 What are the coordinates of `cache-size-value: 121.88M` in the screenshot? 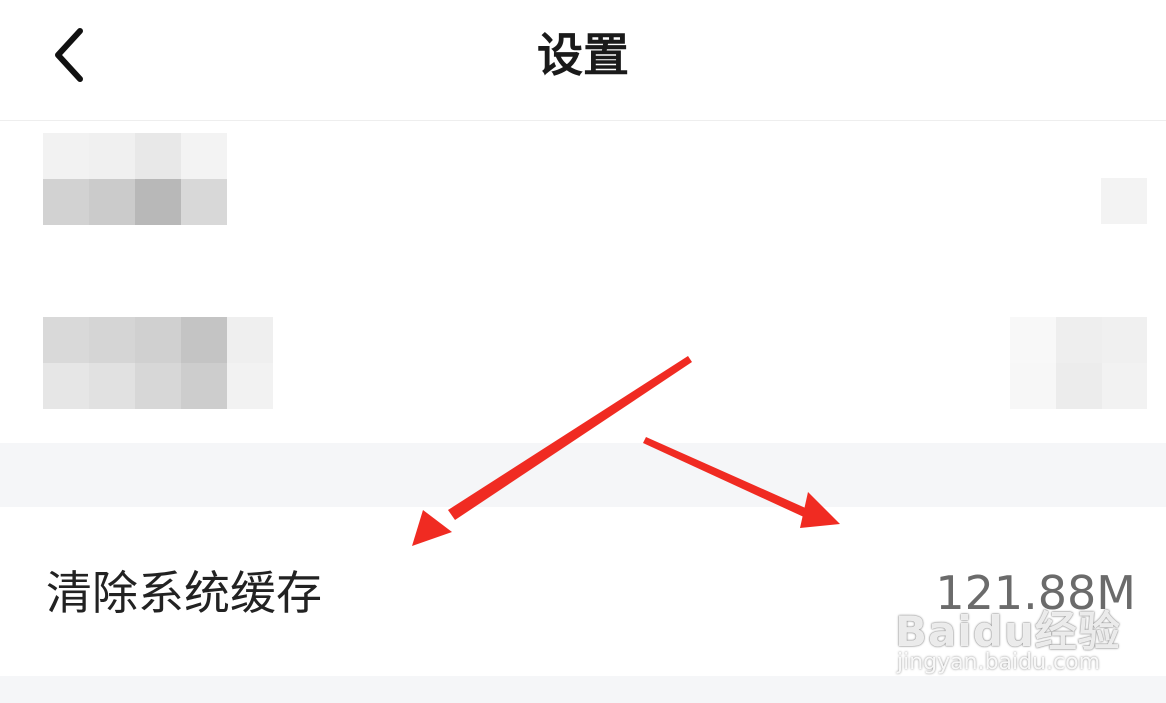 It's located at (1035, 593).